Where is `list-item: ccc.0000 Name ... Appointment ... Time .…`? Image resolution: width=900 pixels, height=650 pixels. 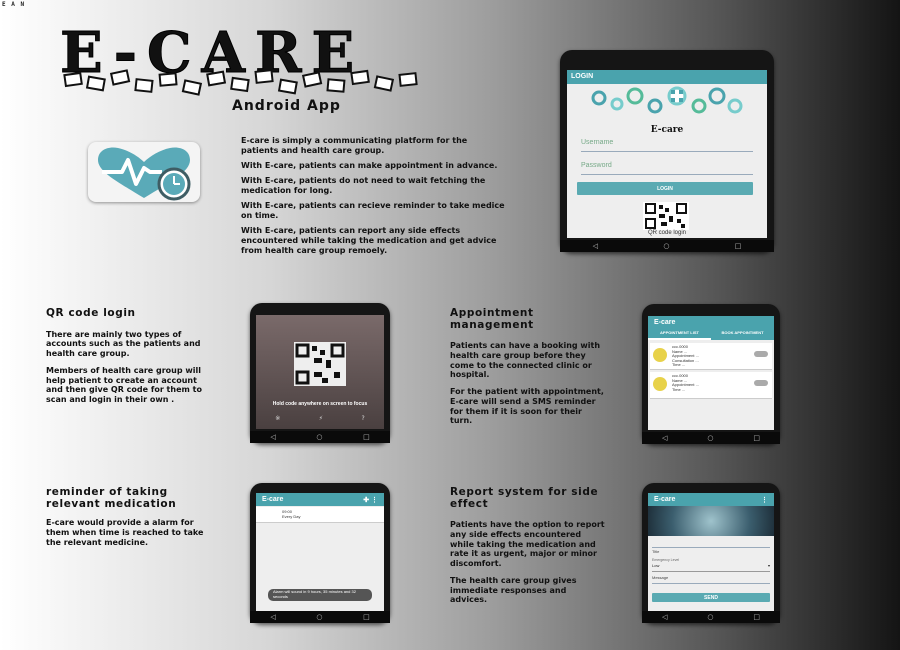 list-item: ccc.0000 Name ... Appointment ... Time .… is located at coordinates (711, 385).